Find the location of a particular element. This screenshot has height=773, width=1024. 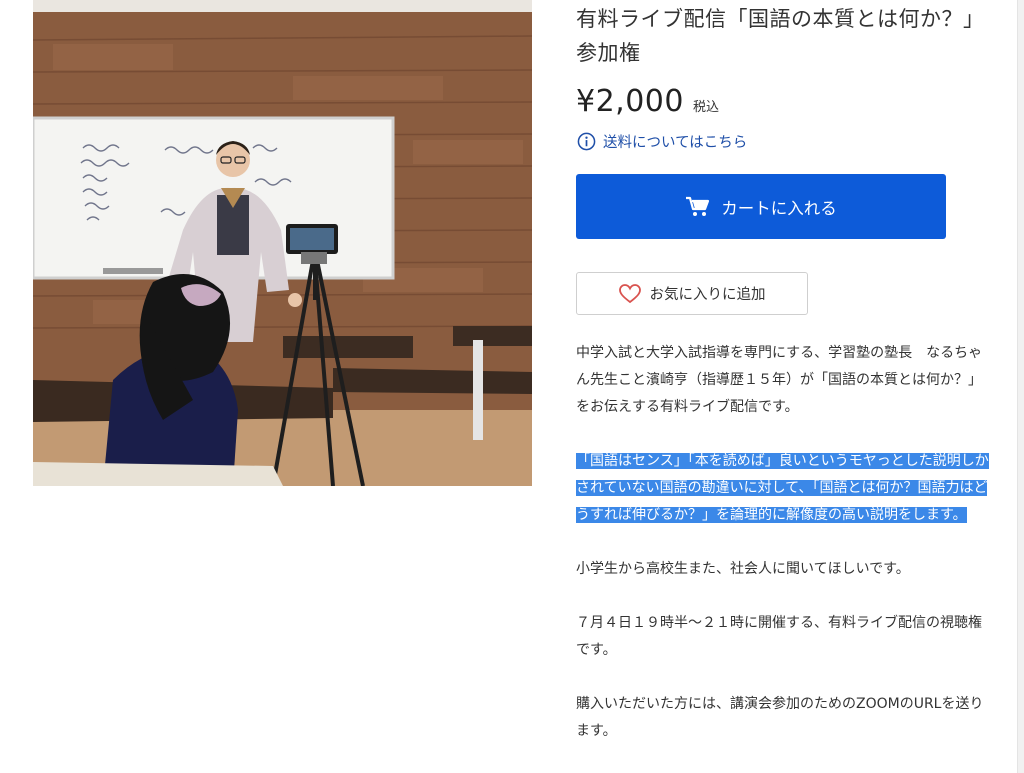

shipping-link-label: 送料についてはこちら is located at coordinates (675, 143).